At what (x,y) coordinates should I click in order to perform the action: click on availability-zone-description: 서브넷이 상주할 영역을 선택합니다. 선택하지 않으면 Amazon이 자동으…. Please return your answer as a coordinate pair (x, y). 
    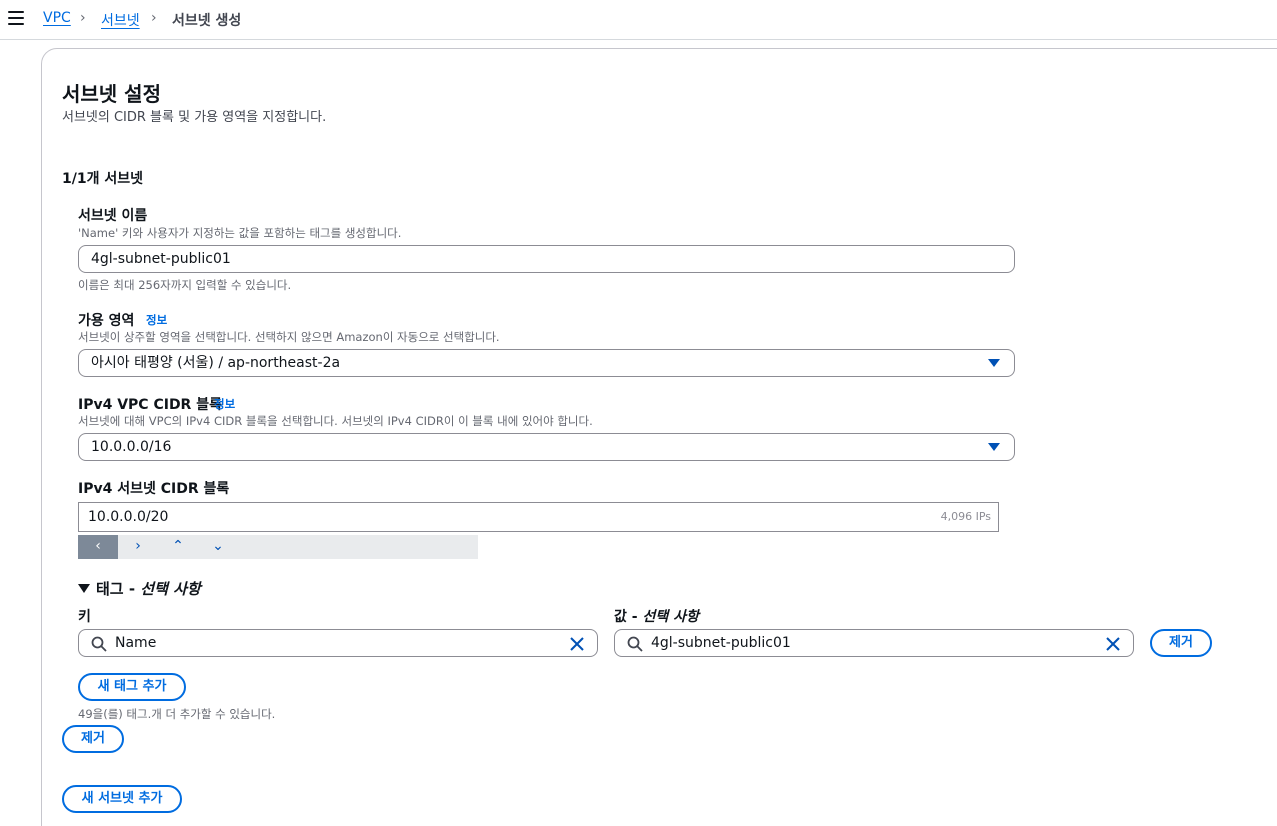
    Looking at the image, I should click on (289, 337).